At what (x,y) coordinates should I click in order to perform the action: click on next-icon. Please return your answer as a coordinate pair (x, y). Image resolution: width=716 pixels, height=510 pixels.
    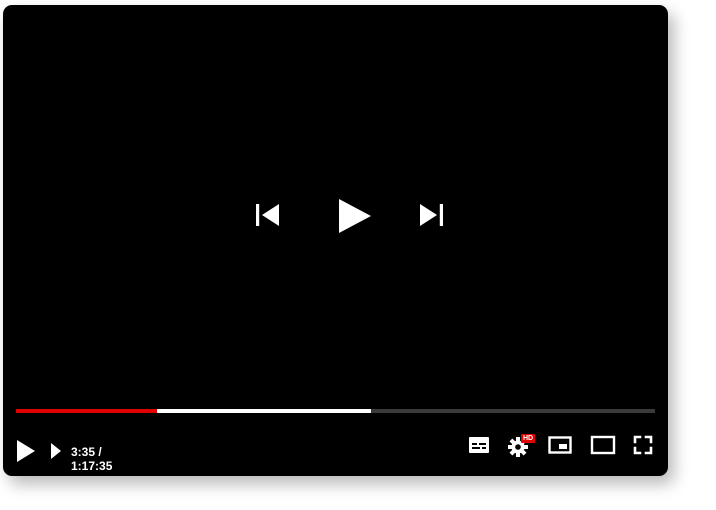
    Looking at the image, I should click on (56, 451).